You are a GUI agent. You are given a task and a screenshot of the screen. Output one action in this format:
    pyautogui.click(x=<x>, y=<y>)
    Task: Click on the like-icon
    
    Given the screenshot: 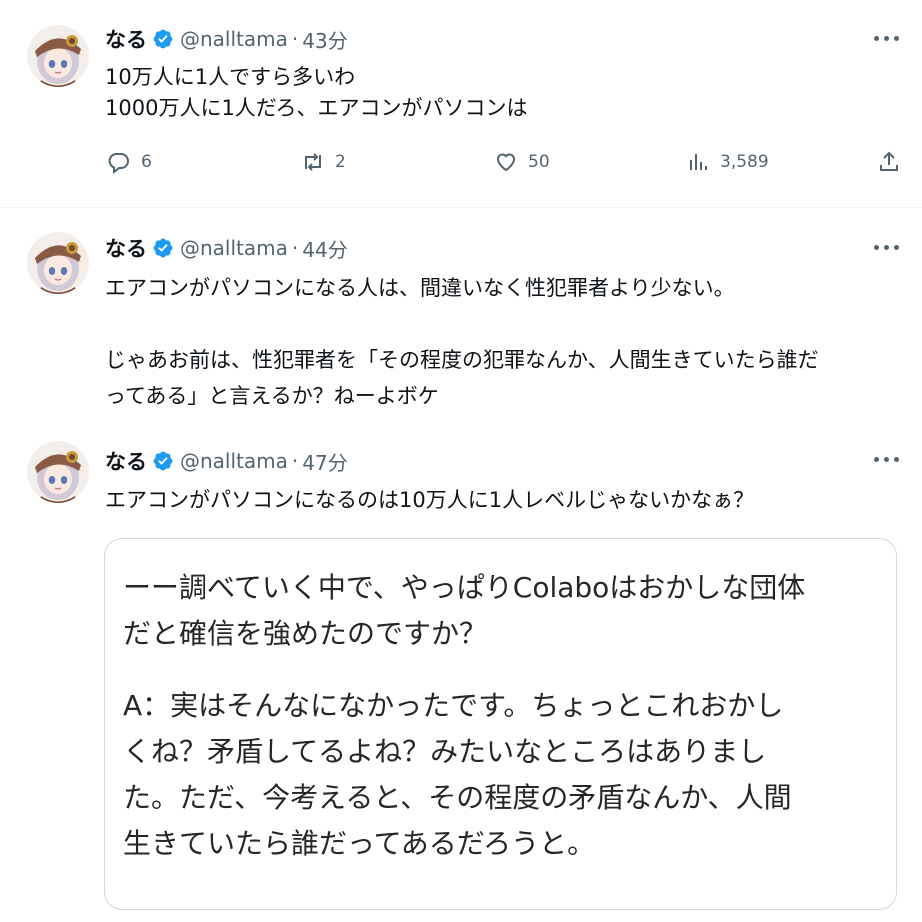 What is the action you would take?
    pyautogui.click(x=506, y=162)
    